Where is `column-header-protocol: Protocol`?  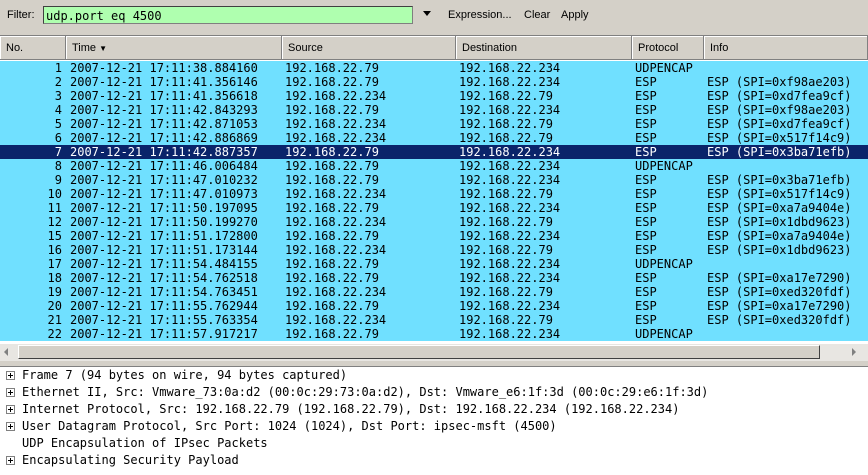 column-header-protocol: Protocol is located at coordinates (668, 48).